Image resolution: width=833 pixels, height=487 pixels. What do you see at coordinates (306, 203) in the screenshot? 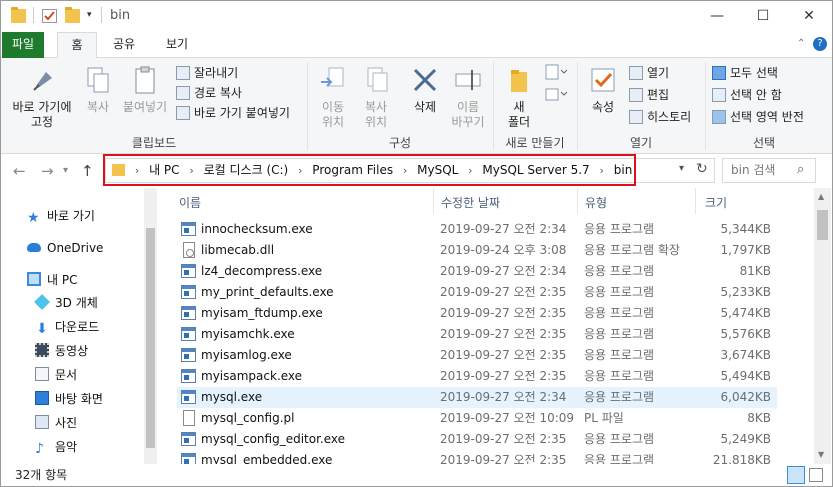
I see `column-header-name: 이름` at bounding box center [306, 203].